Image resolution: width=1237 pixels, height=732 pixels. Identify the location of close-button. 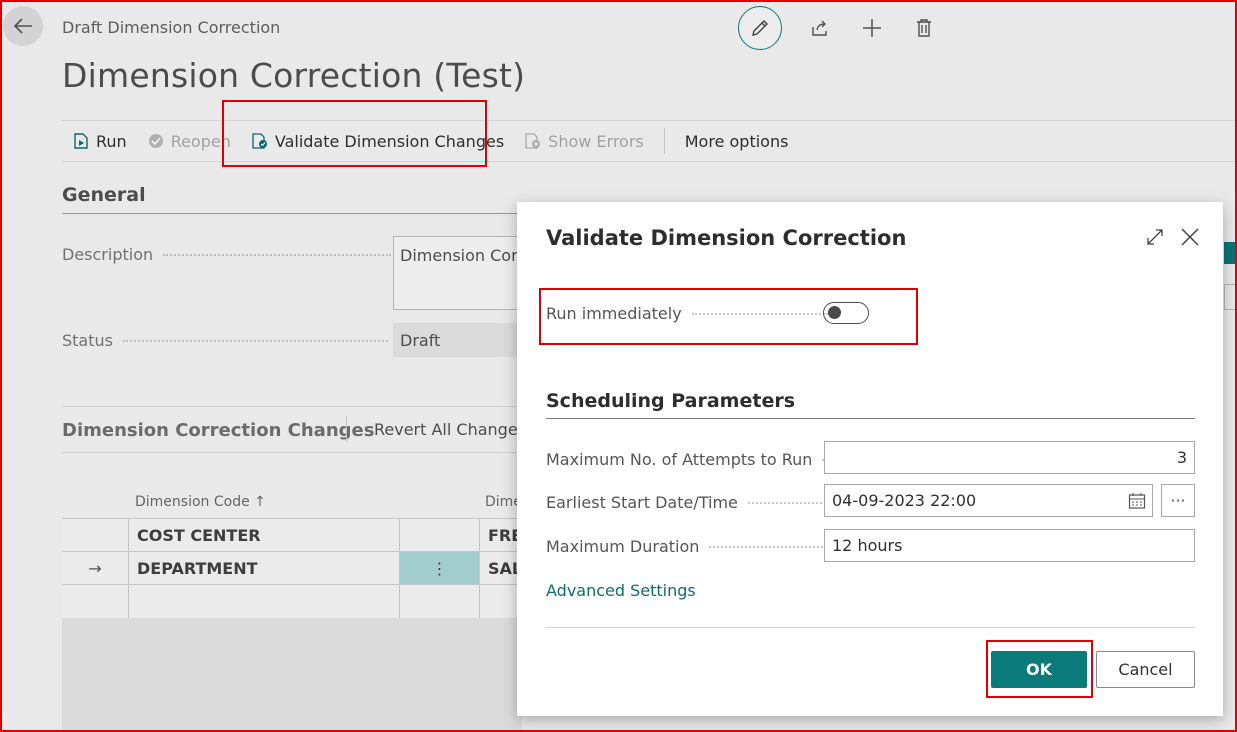
(1190, 237).